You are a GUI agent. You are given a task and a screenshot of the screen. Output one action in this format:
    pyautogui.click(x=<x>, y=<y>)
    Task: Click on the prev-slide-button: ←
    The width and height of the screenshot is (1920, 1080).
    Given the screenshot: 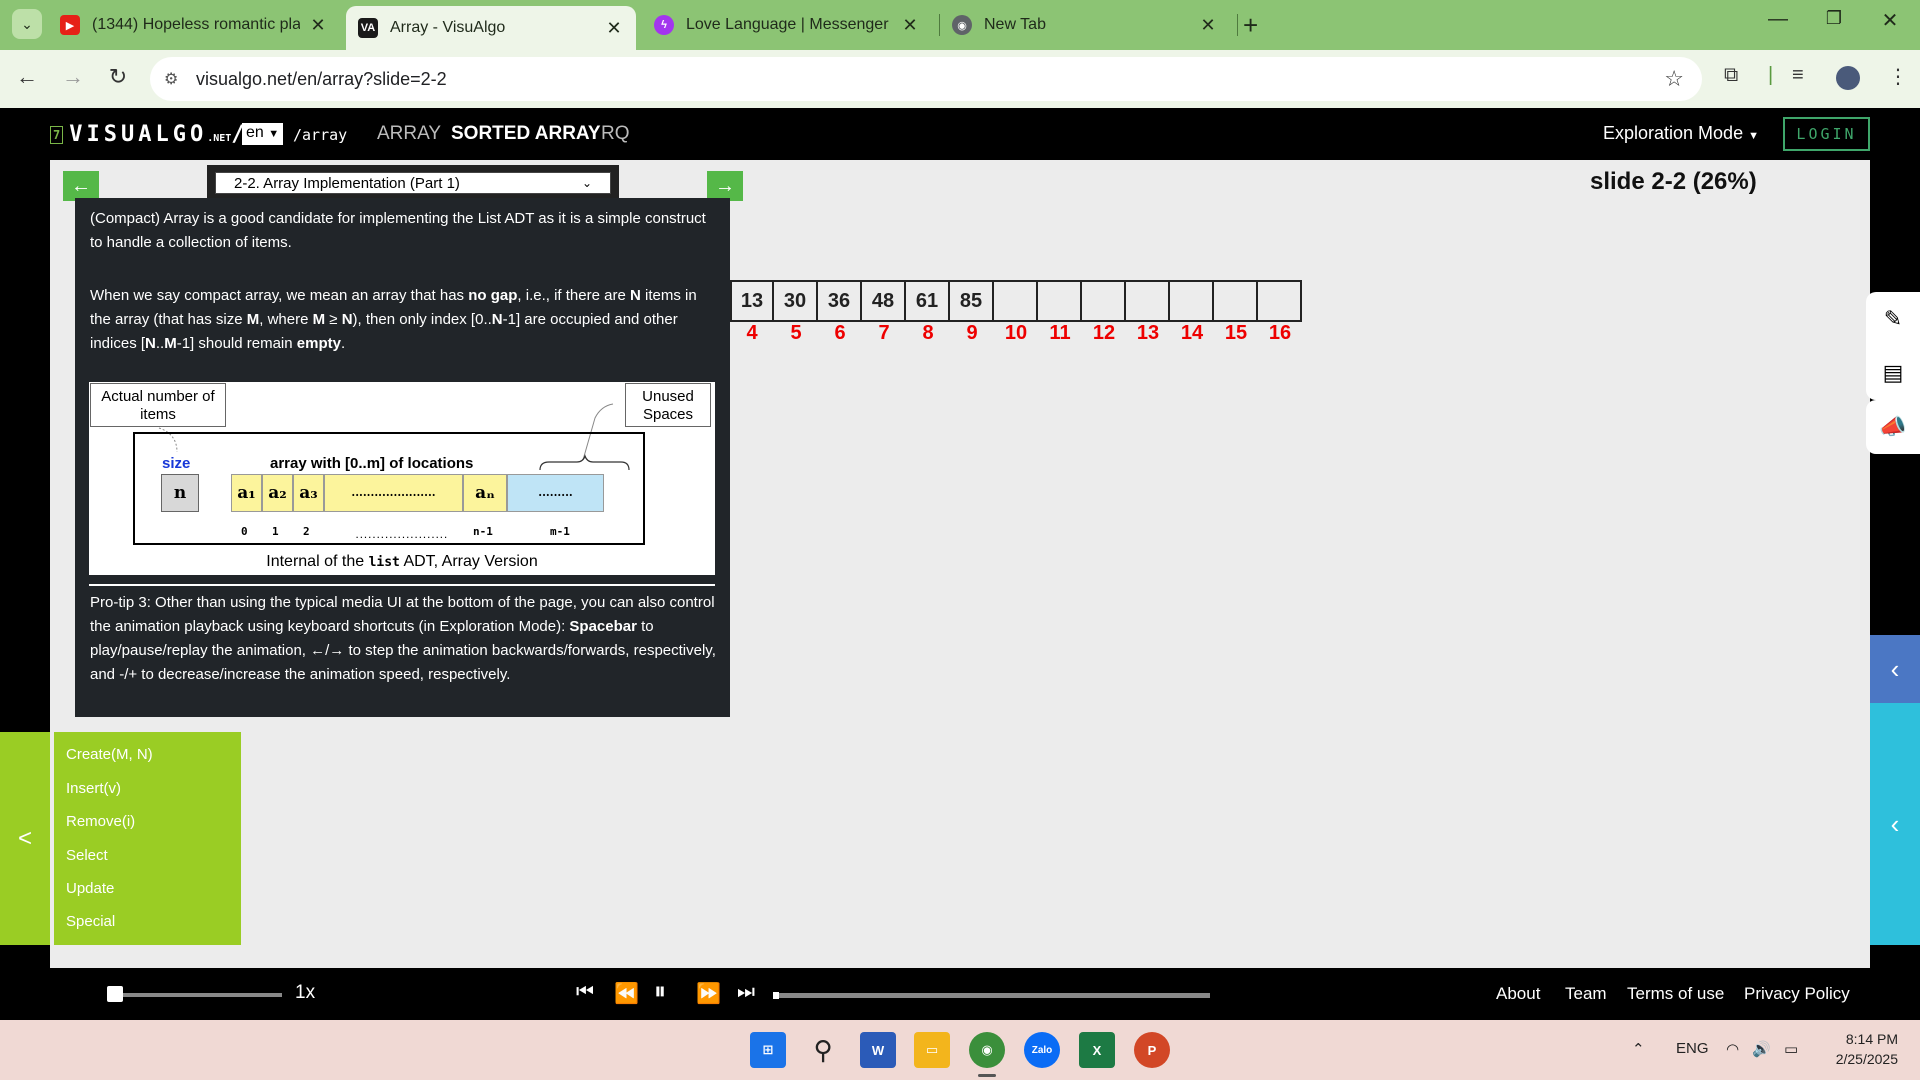 What is the action you would take?
    pyautogui.click(x=81, y=186)
    